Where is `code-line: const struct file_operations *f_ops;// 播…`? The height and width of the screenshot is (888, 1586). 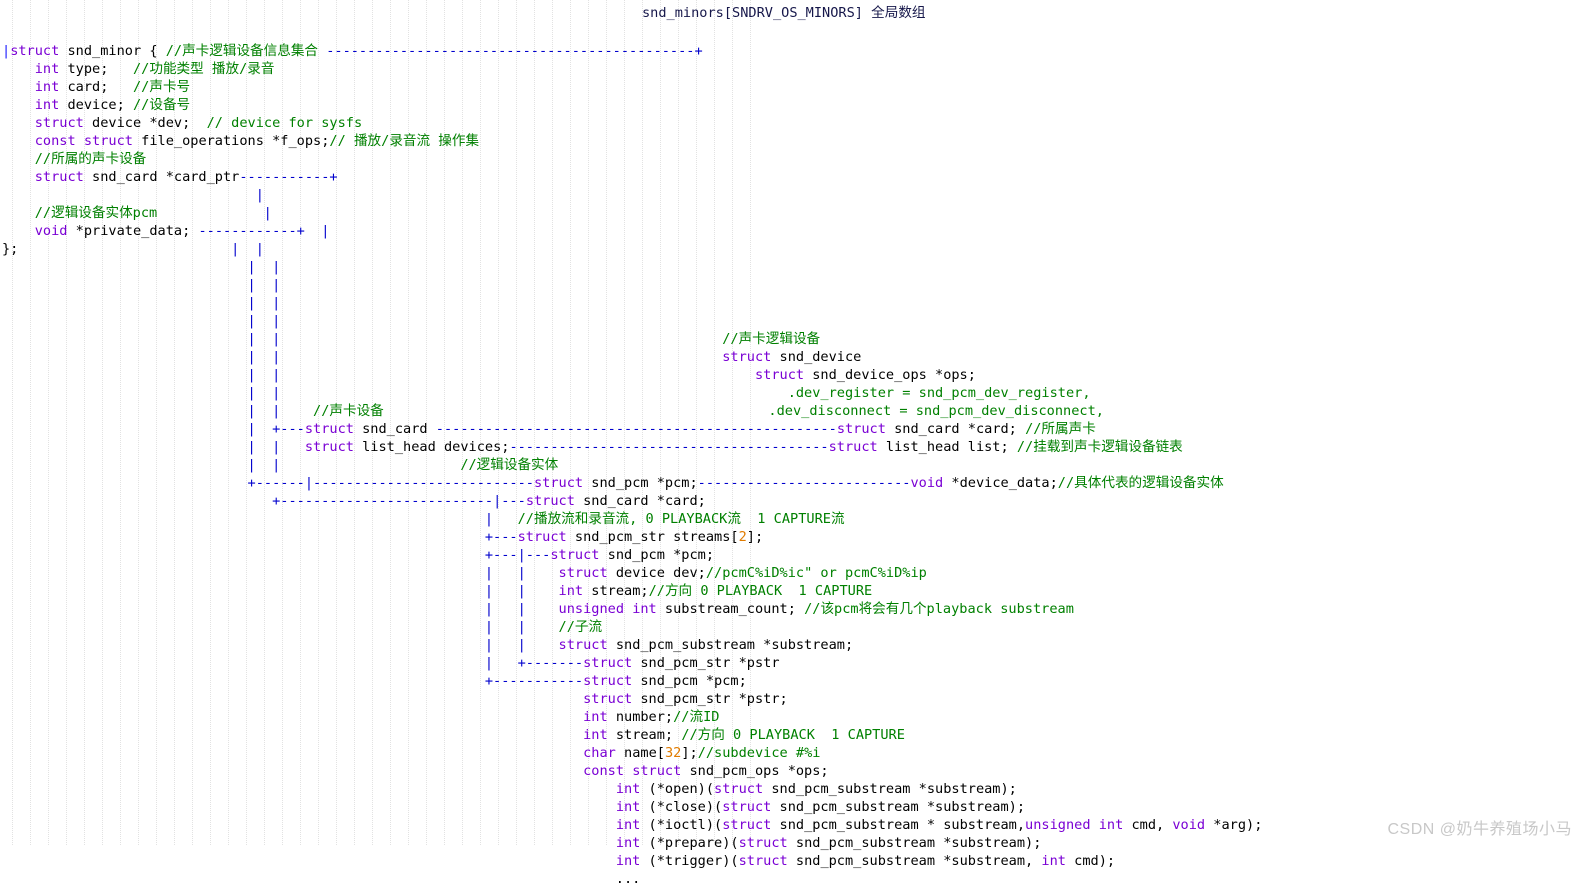 code-line: const struct file_operations *f_ops;// 播… is located at coordinates (632, 141).